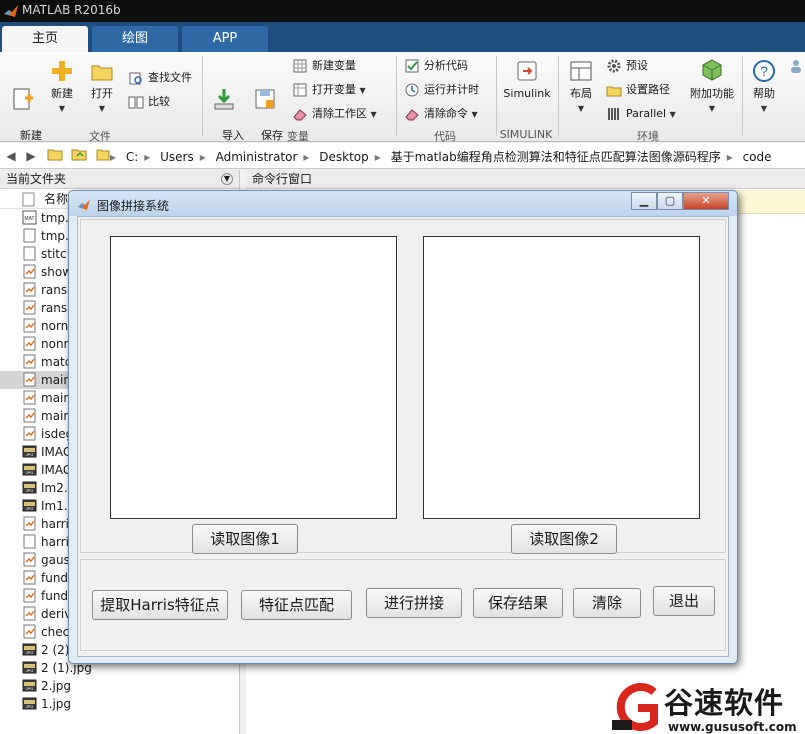 This screenshot has height=734, width=805. Describe the element at coordinates (225, 39) in the screenshot. I see `tab-apps: APP` at that location.